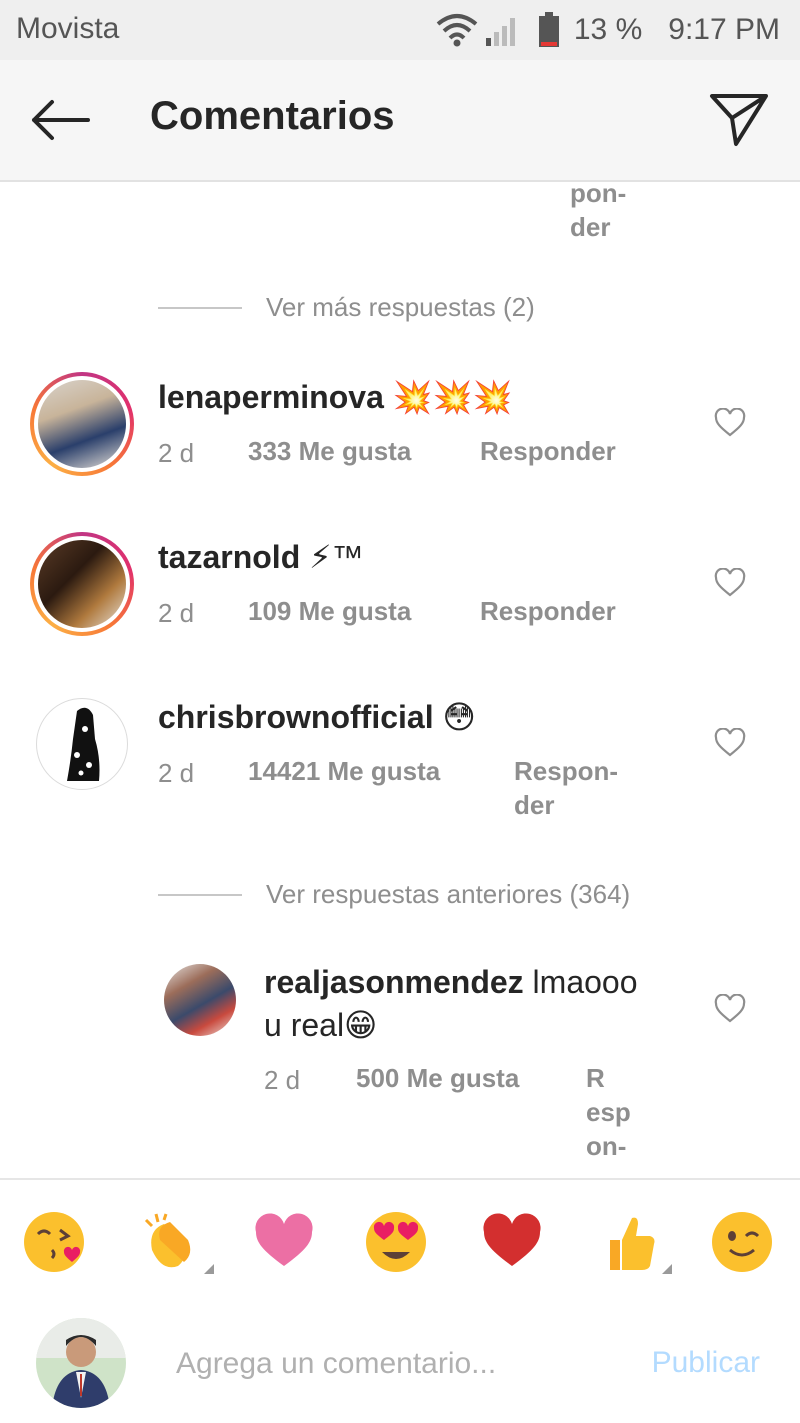  What do you see at coordinates (400, 307) in the screenshot?
I see `view-more-replies-label: Ver más respuestas (2)` at bounding box center [400, 307].